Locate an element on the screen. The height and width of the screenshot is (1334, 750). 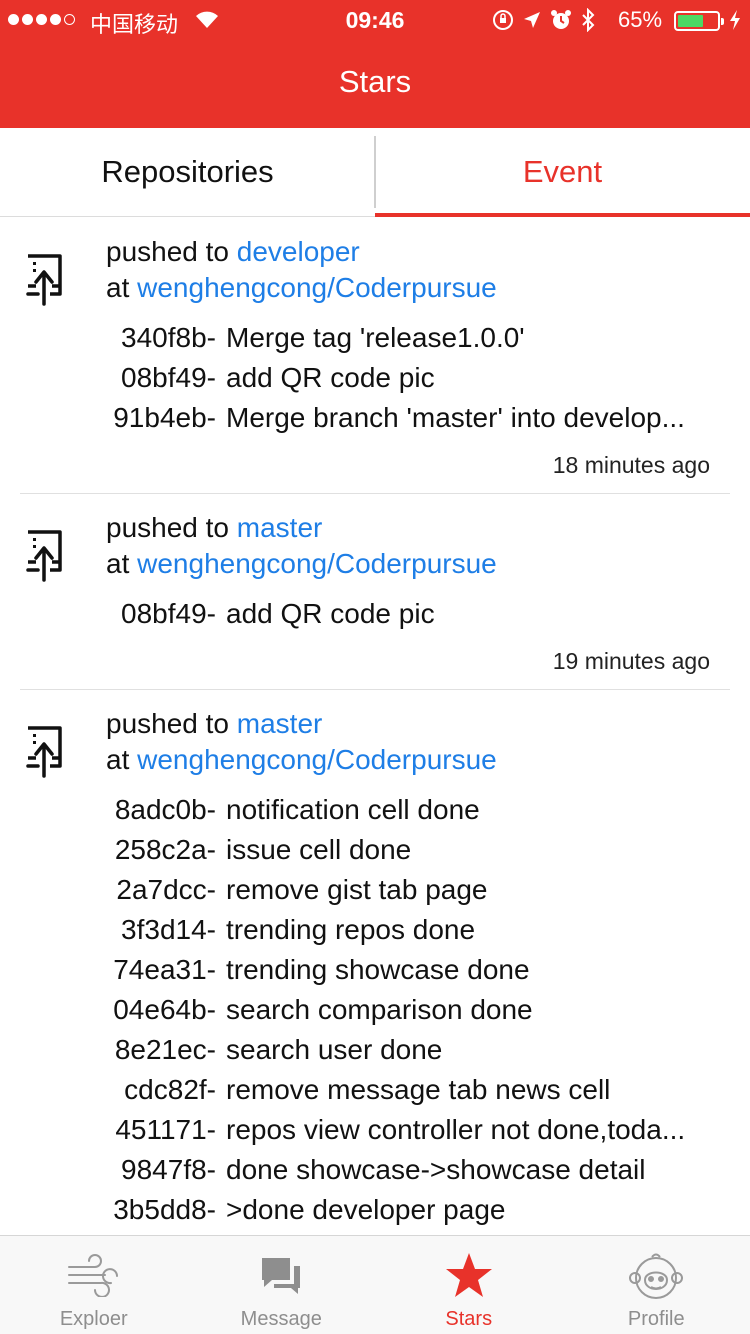
commit-row: 2a7dcc-remove gist tab page is located at coordinates (375, 890).